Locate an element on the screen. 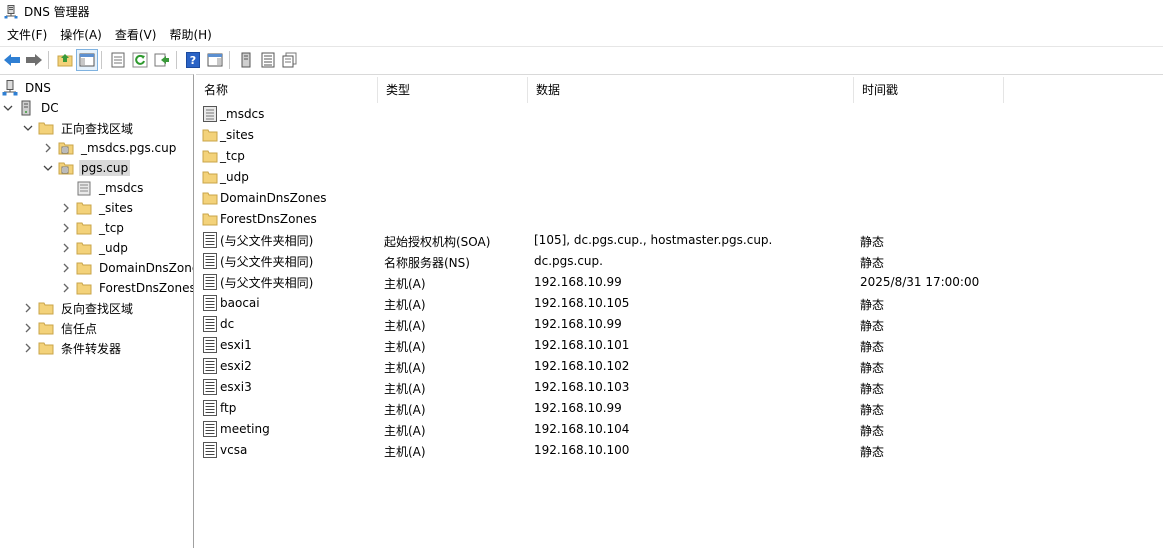 Image resolution: width=1163 pixels, height=548 pixels. tree-item-forward-zones: 正向查找区域 is located at coordinates (78, 128).